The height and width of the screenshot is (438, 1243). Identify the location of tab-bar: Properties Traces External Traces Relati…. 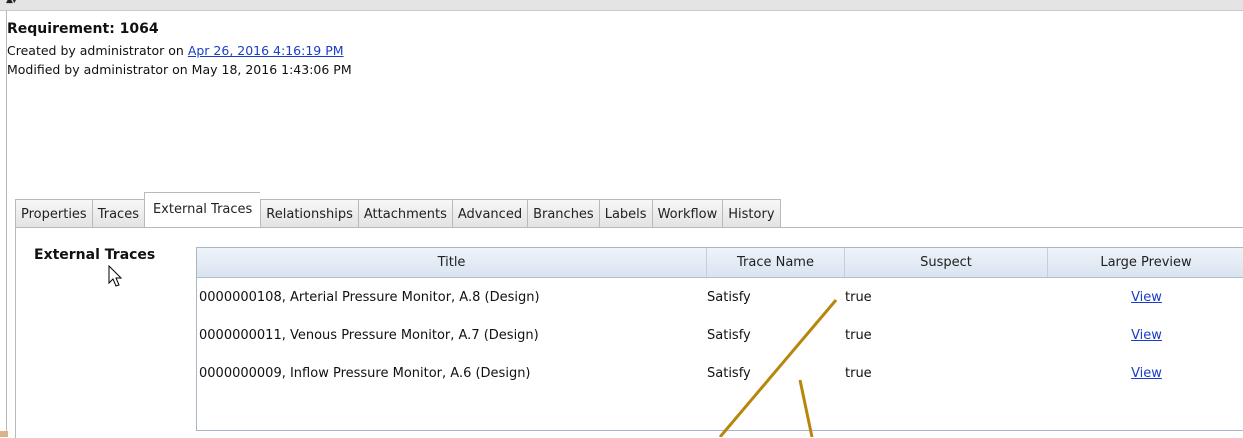
(398, 209).